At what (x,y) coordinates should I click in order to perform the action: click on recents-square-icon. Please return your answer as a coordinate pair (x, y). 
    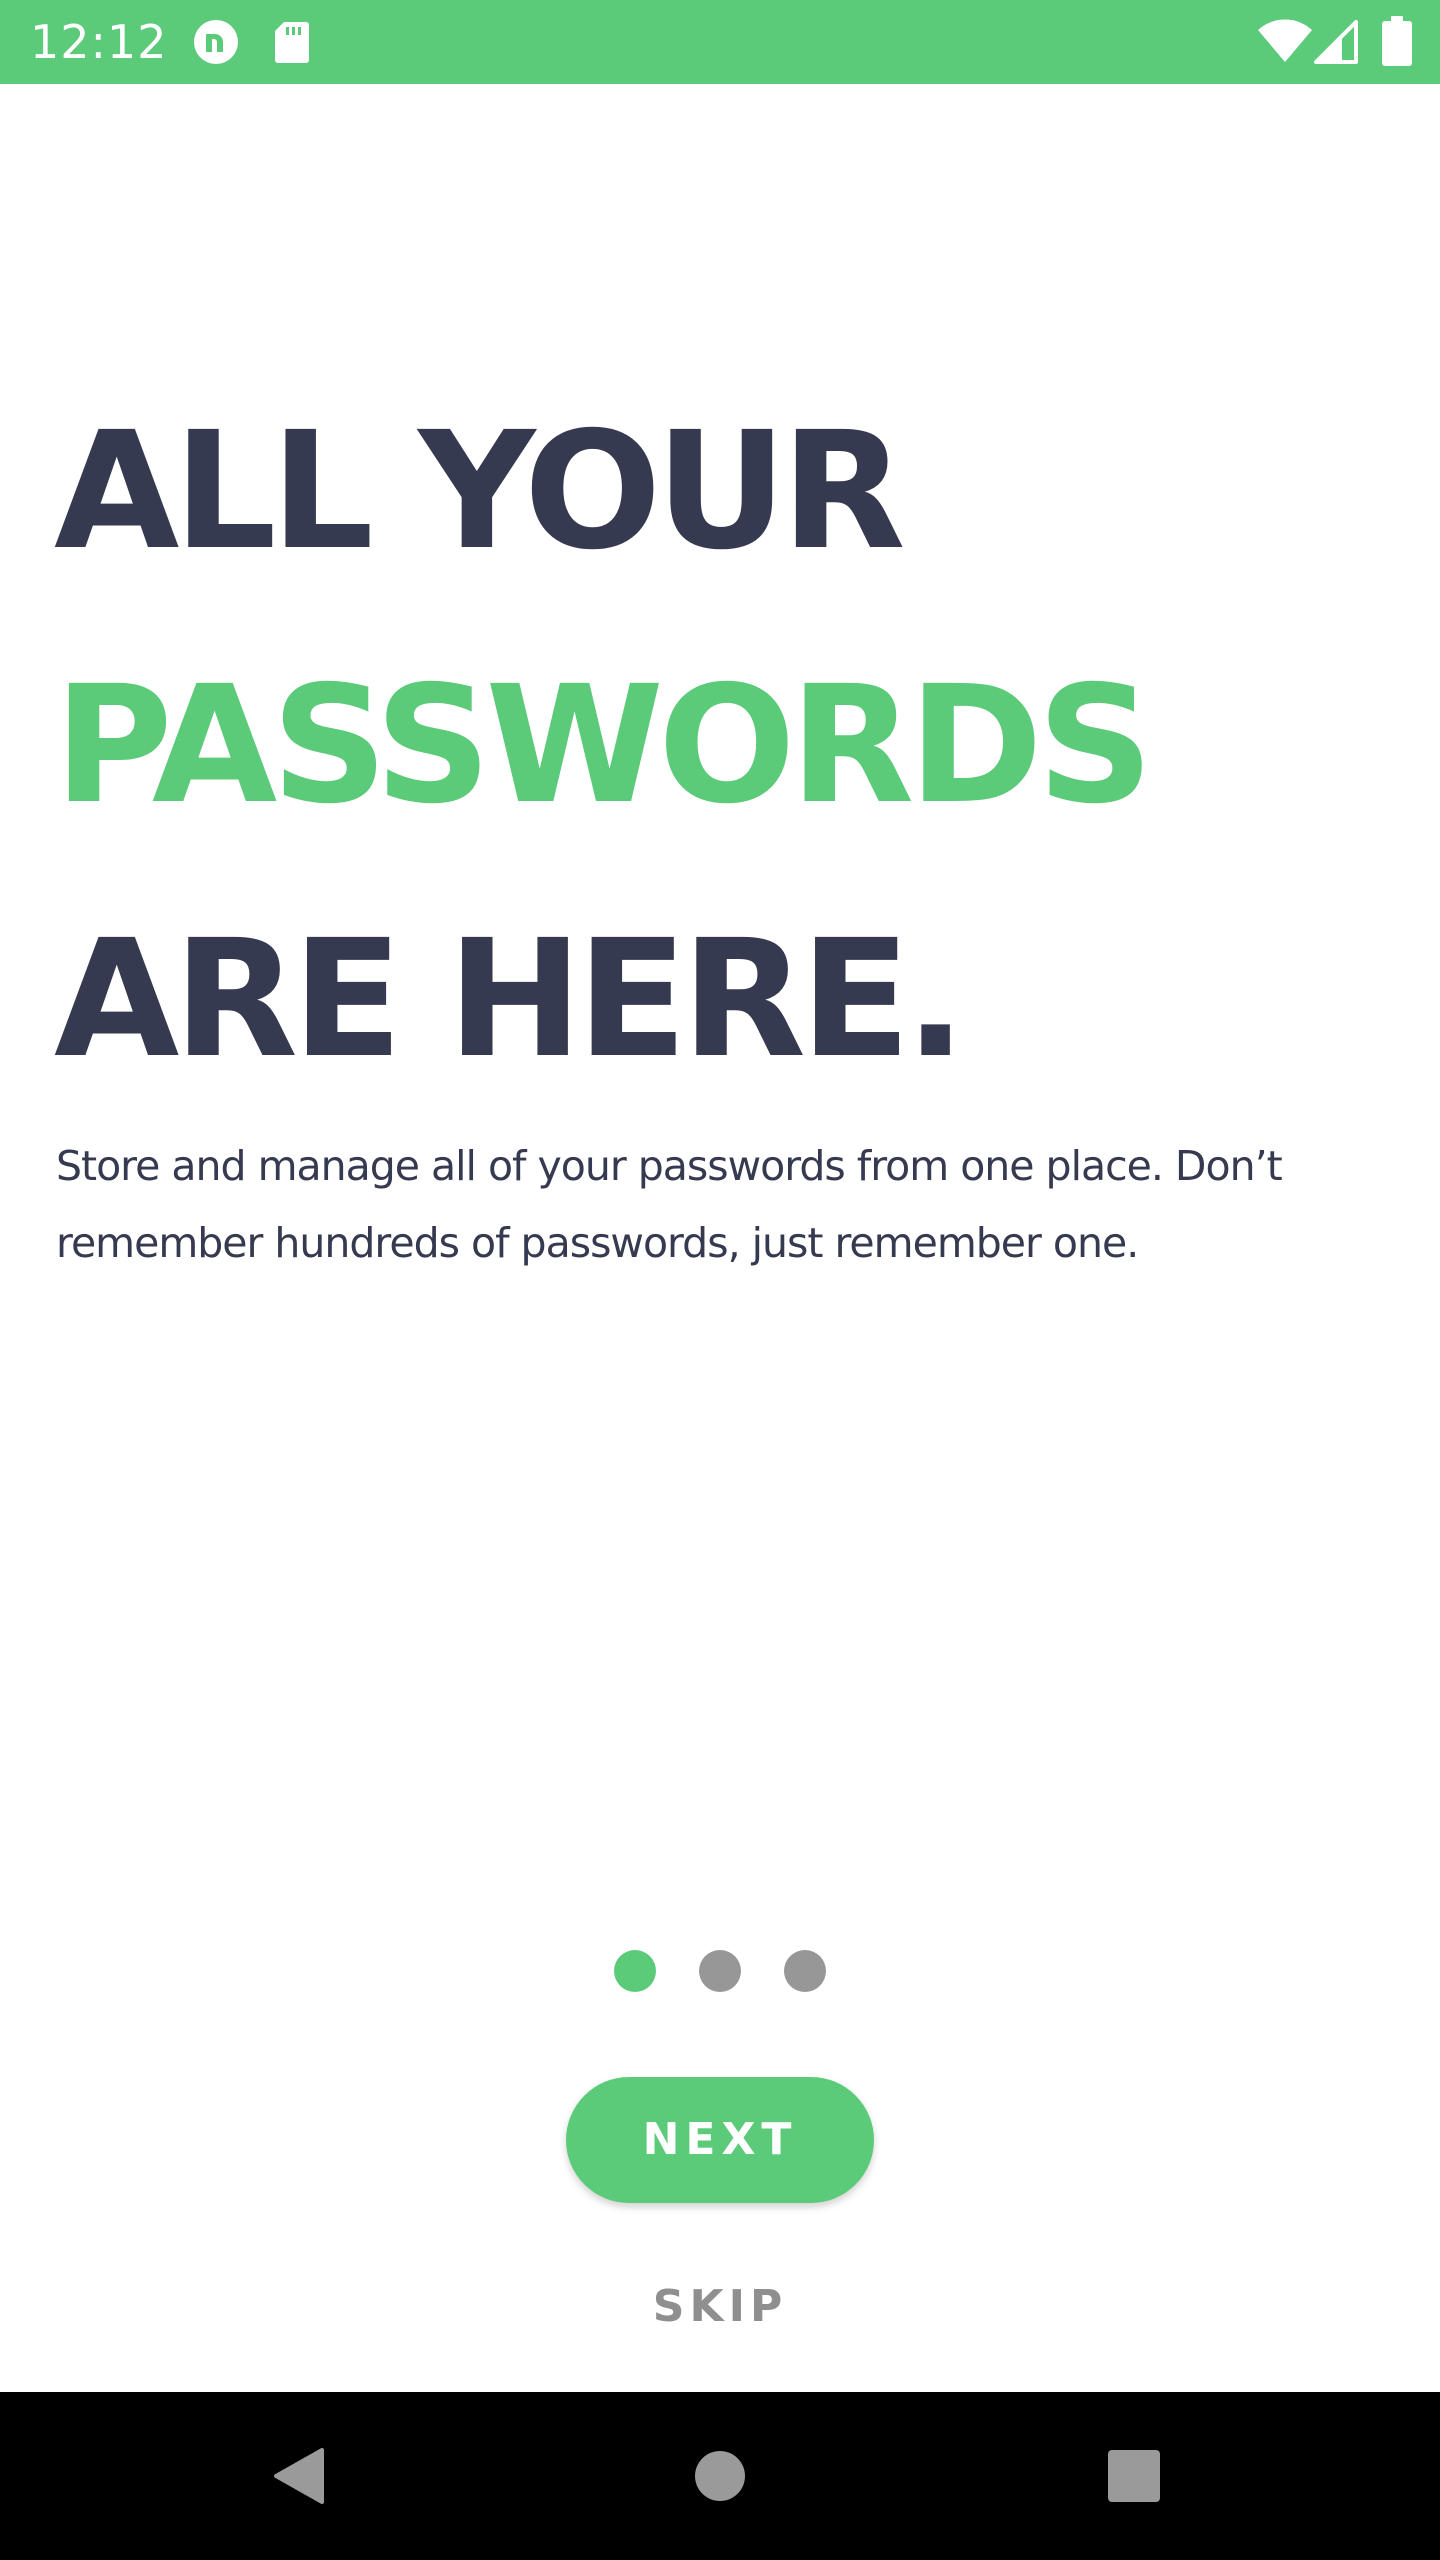
    Looking at the image, I should click on (1134, 2476).